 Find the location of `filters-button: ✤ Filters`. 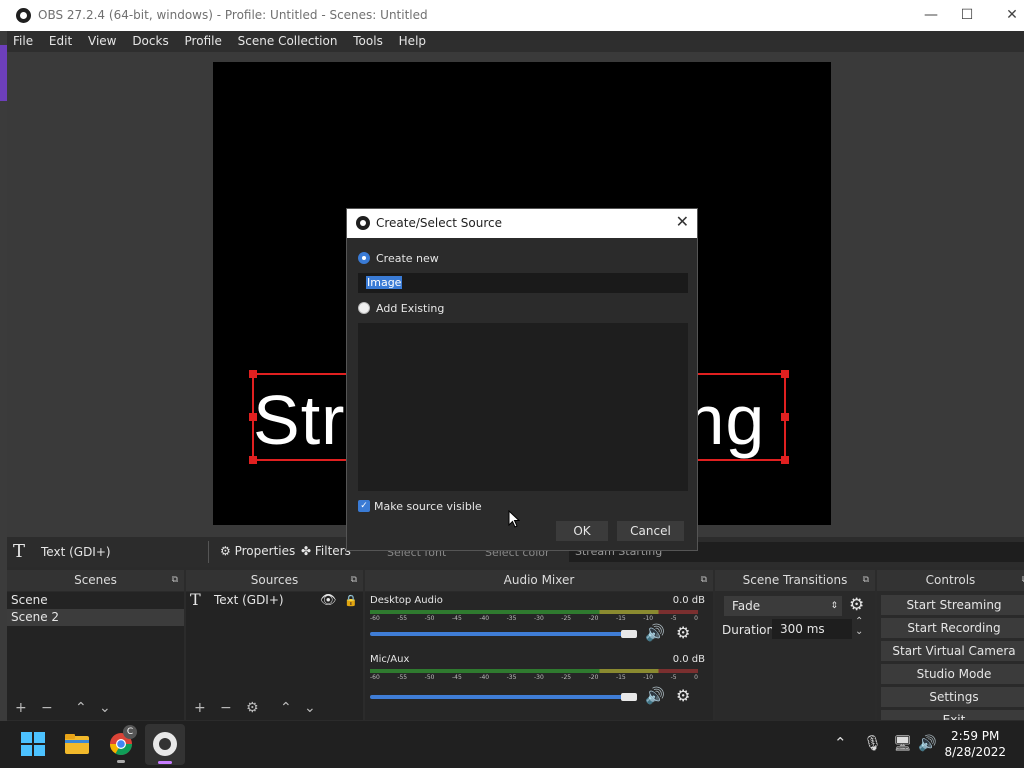

filters-button: ✤ Filters is located at coordinates (326, 551).